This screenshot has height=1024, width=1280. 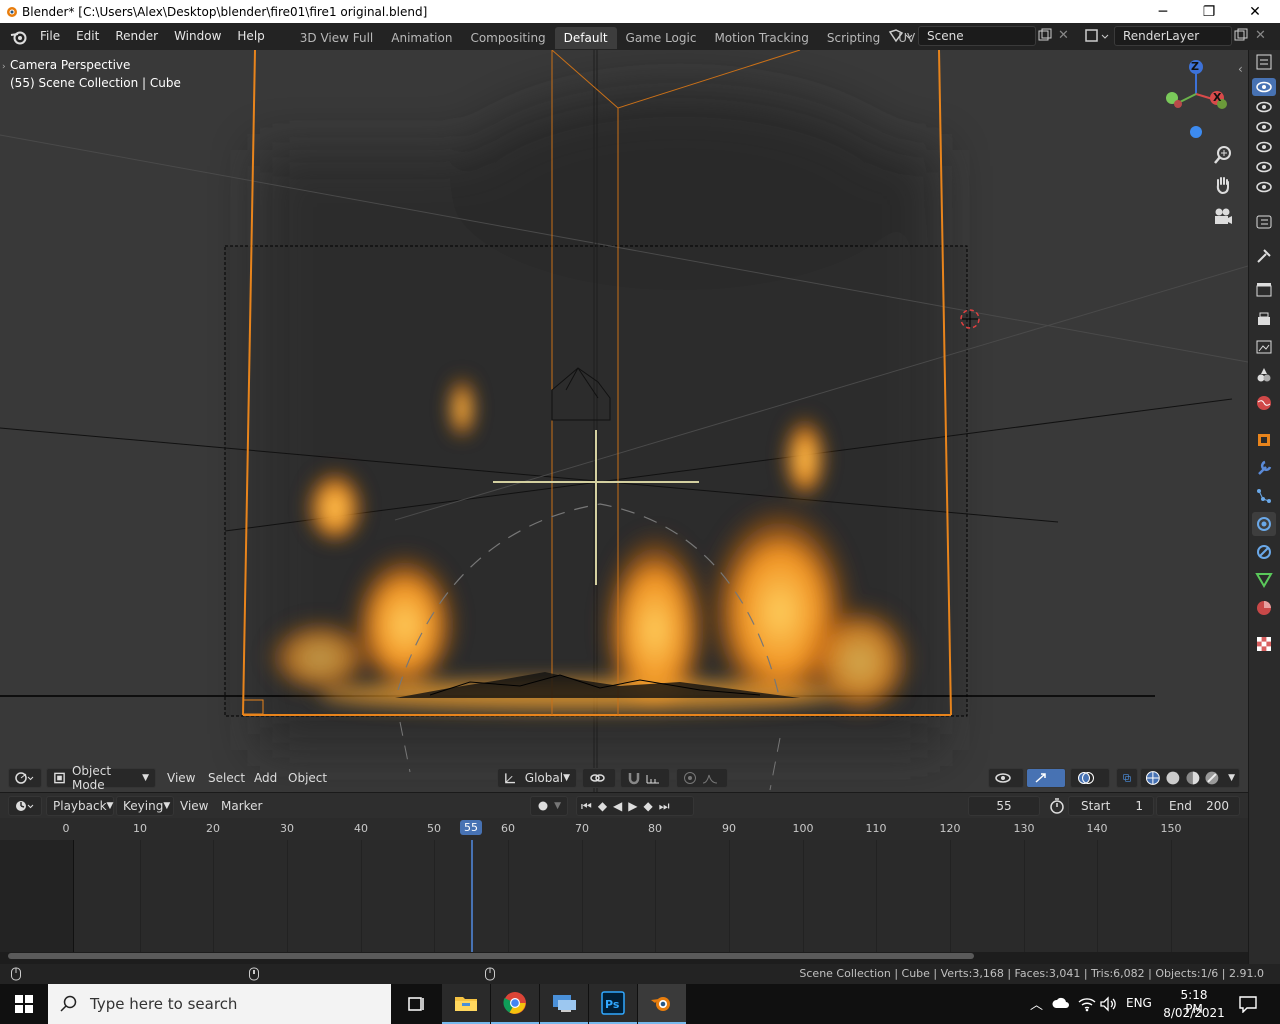 I want to click on object-mode-dropdown: Object Mode ▼, so click(x=101, y=778).